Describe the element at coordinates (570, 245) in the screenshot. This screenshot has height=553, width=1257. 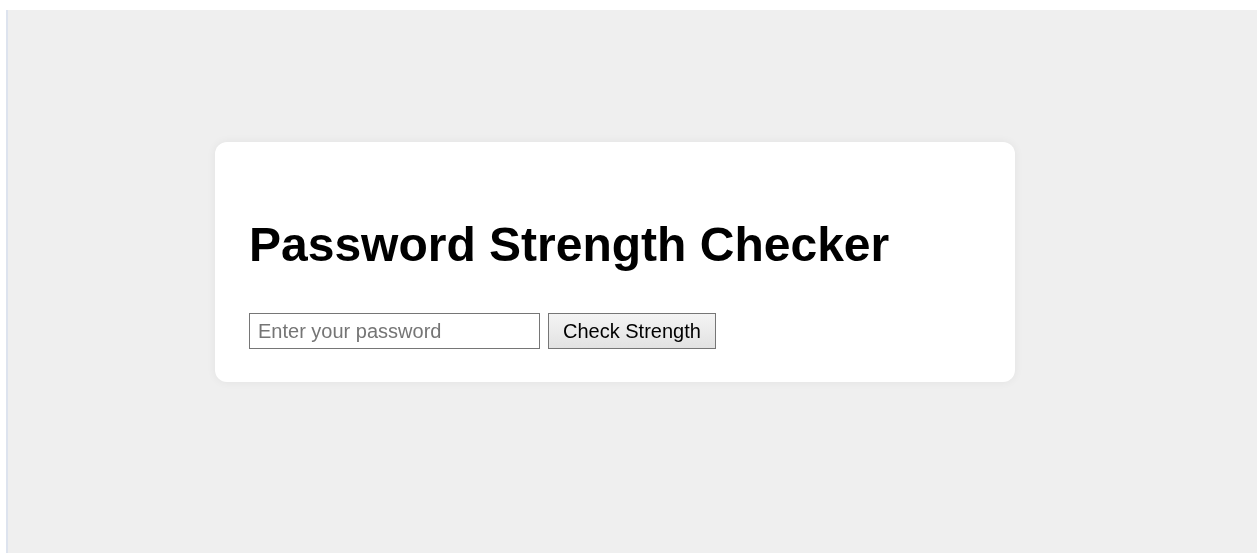
I see `page-title: Password Strength Checker` at that location.